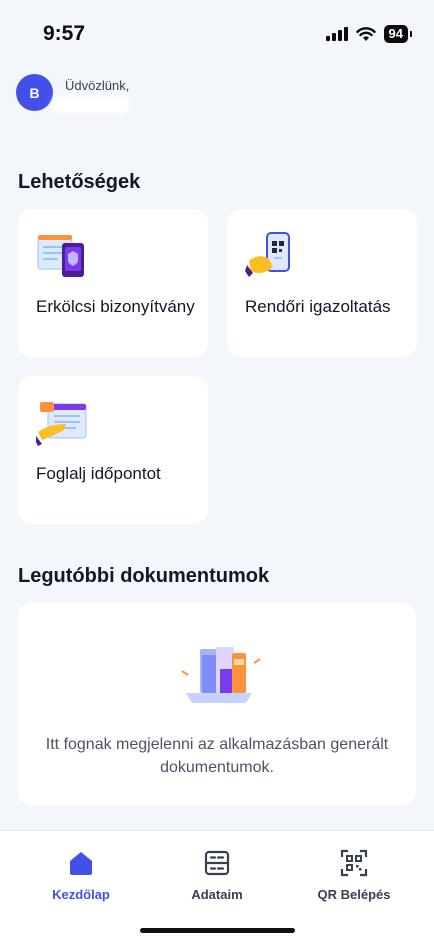 This screenshot has width=434, height=942. I want to click on wifi-icon, so click(365, 33).